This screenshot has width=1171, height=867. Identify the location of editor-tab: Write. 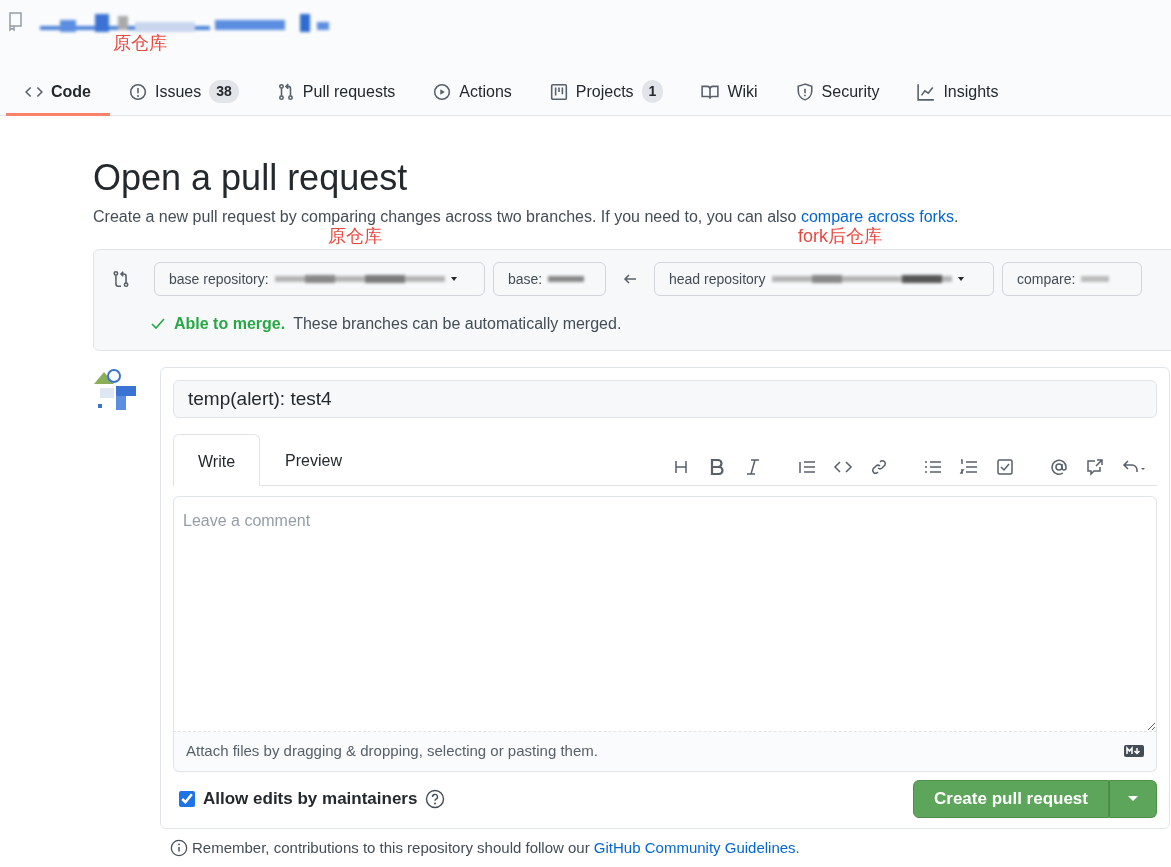
(217, 460).